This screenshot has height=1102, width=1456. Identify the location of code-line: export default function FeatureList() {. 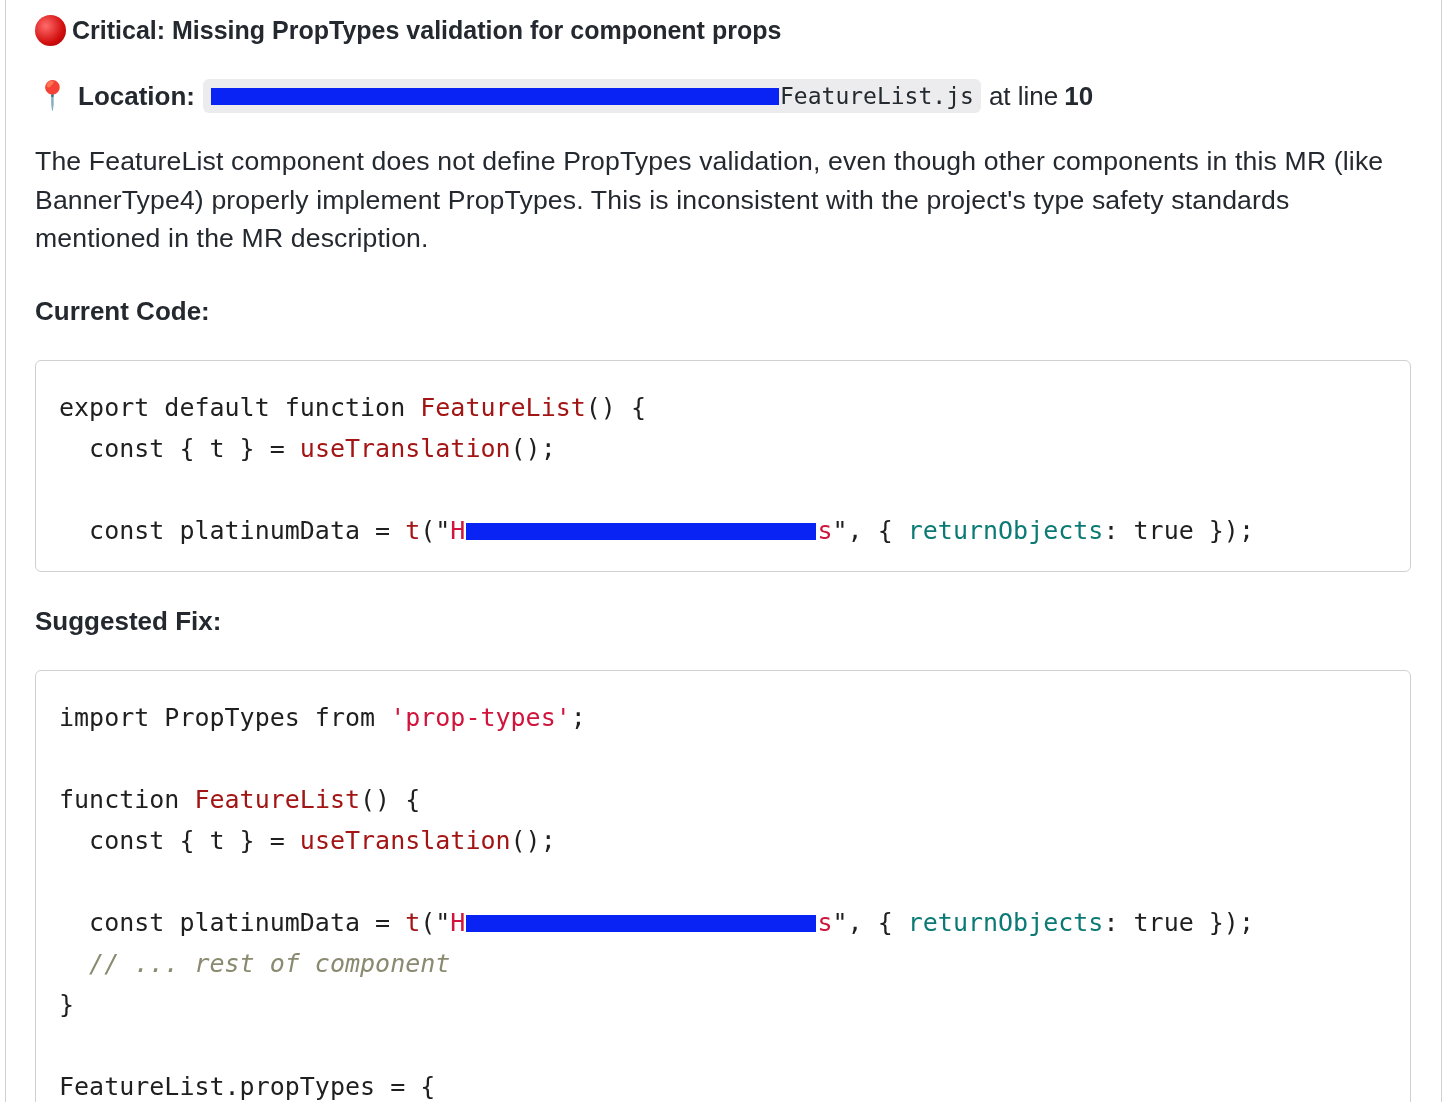
(353, 407).